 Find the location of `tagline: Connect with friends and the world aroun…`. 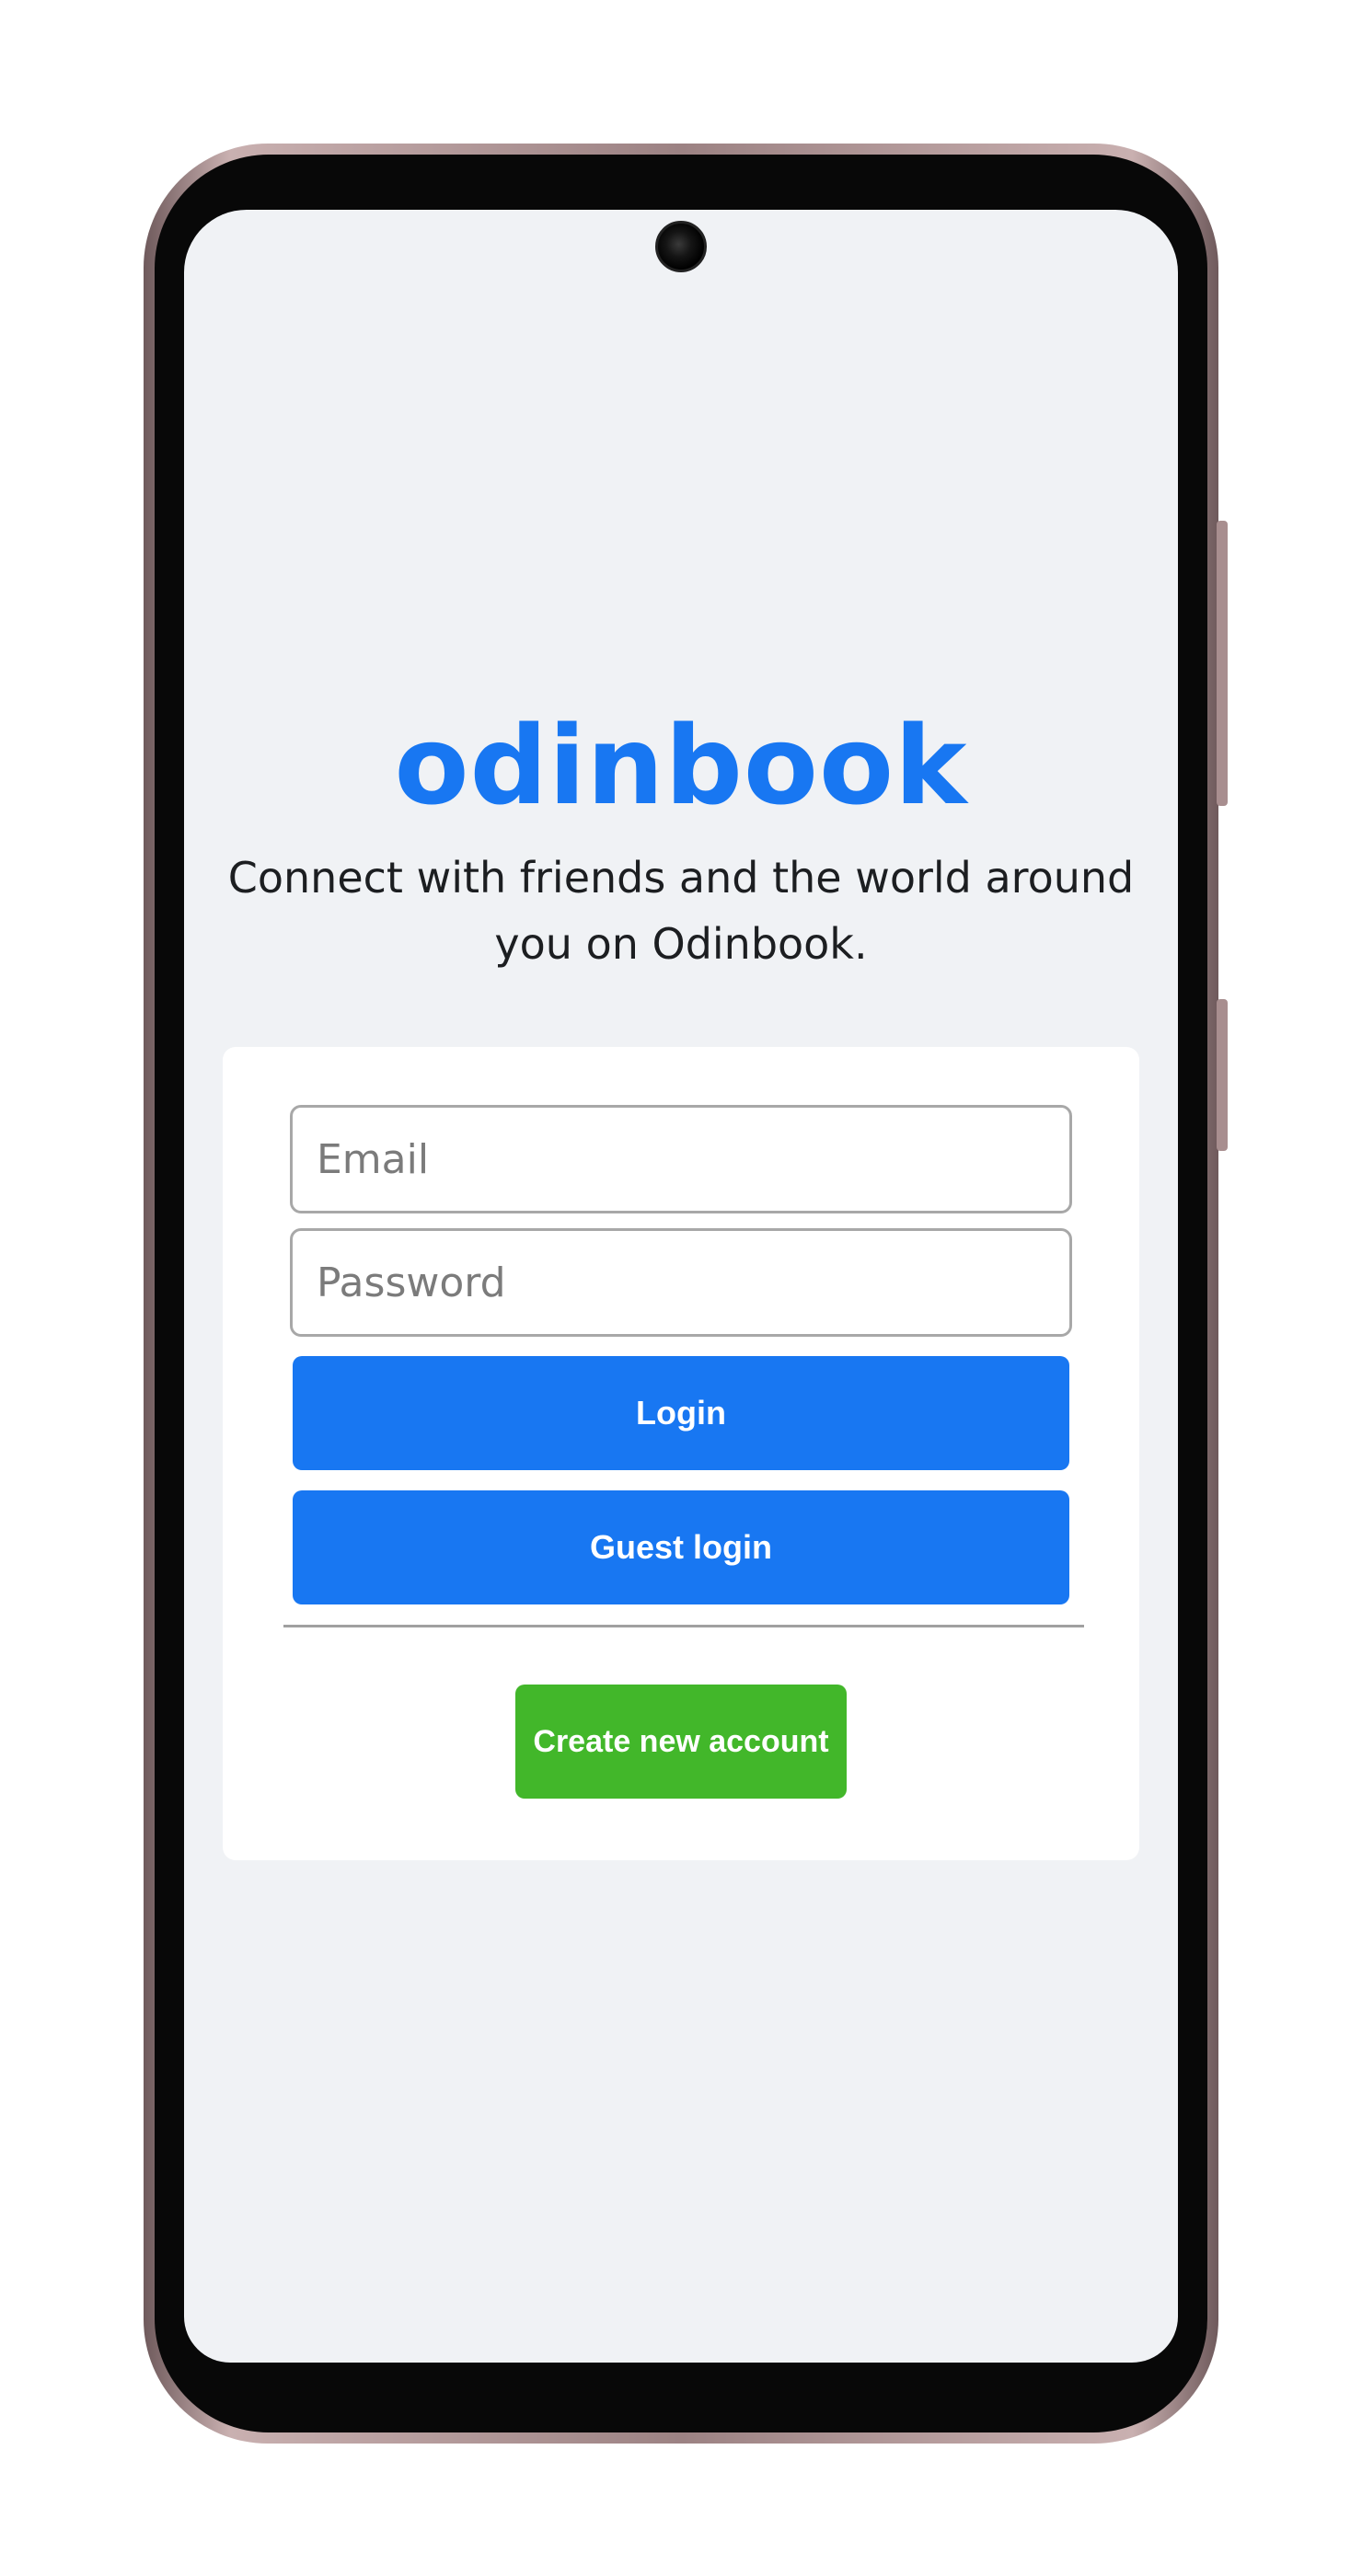

tagline: Connect with friends and the world aroun… is located at coordinates (681, 911).